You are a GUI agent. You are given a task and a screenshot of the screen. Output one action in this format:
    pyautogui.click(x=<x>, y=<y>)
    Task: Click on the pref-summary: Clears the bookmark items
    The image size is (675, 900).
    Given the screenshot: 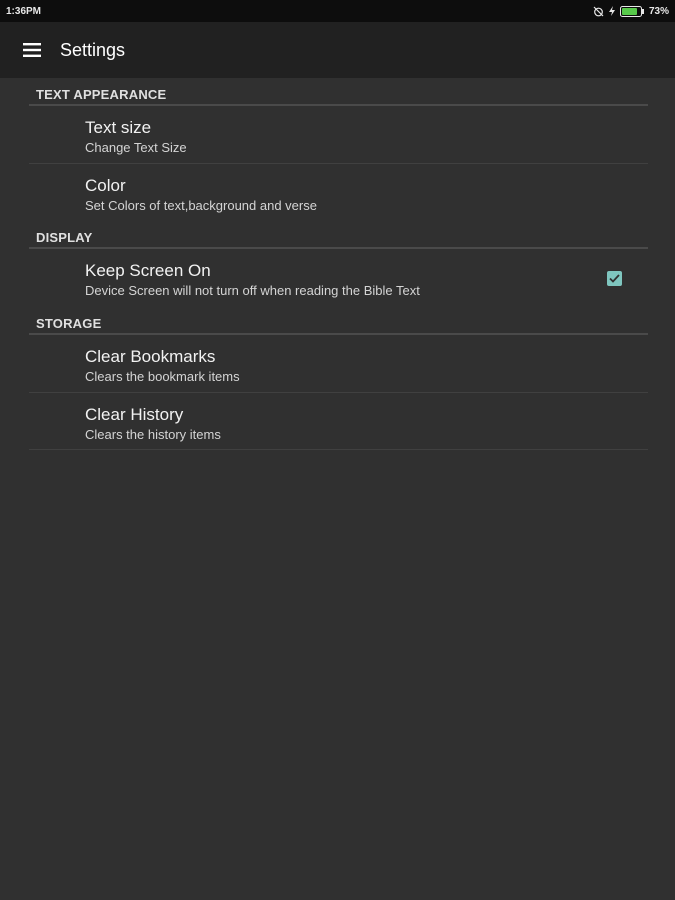 What is the action you would take?
    pyautogui.click(x=162, y=376)
    